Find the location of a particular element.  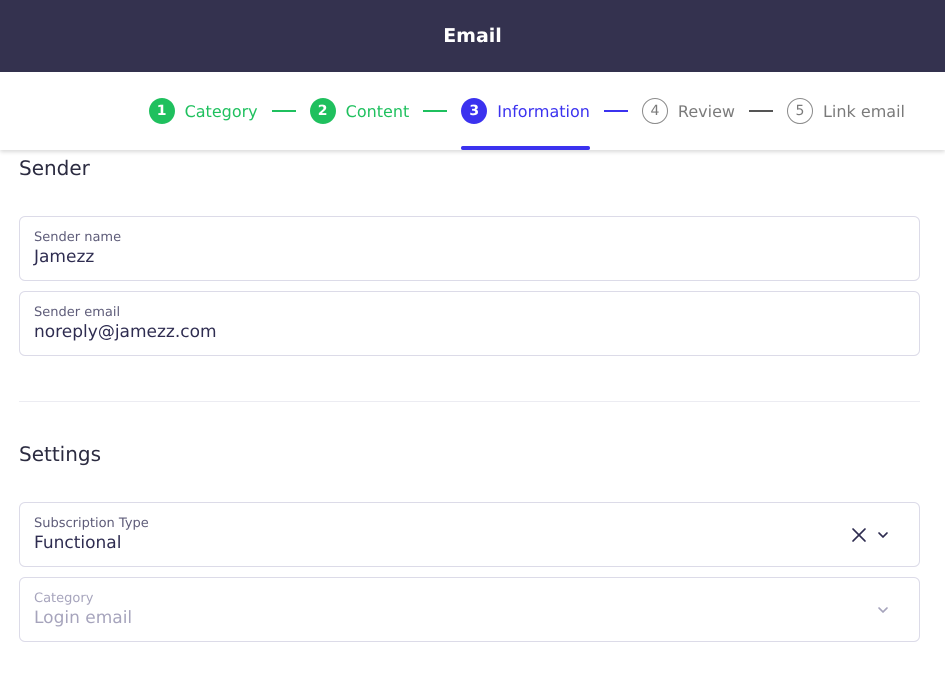

field-label: Category is located at coordinates (64, 598).